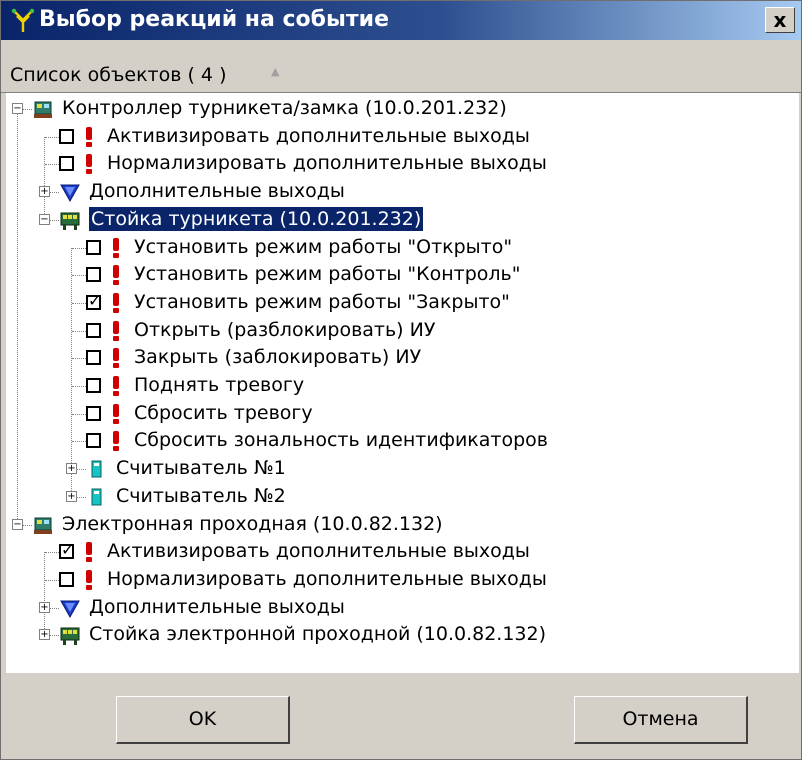 The width and height of the screenshot is (802, 760). Describe the element at coordinates (401, 468) in the screenshot. I see `tree-node-reader: + Считыватель №1` at that location.